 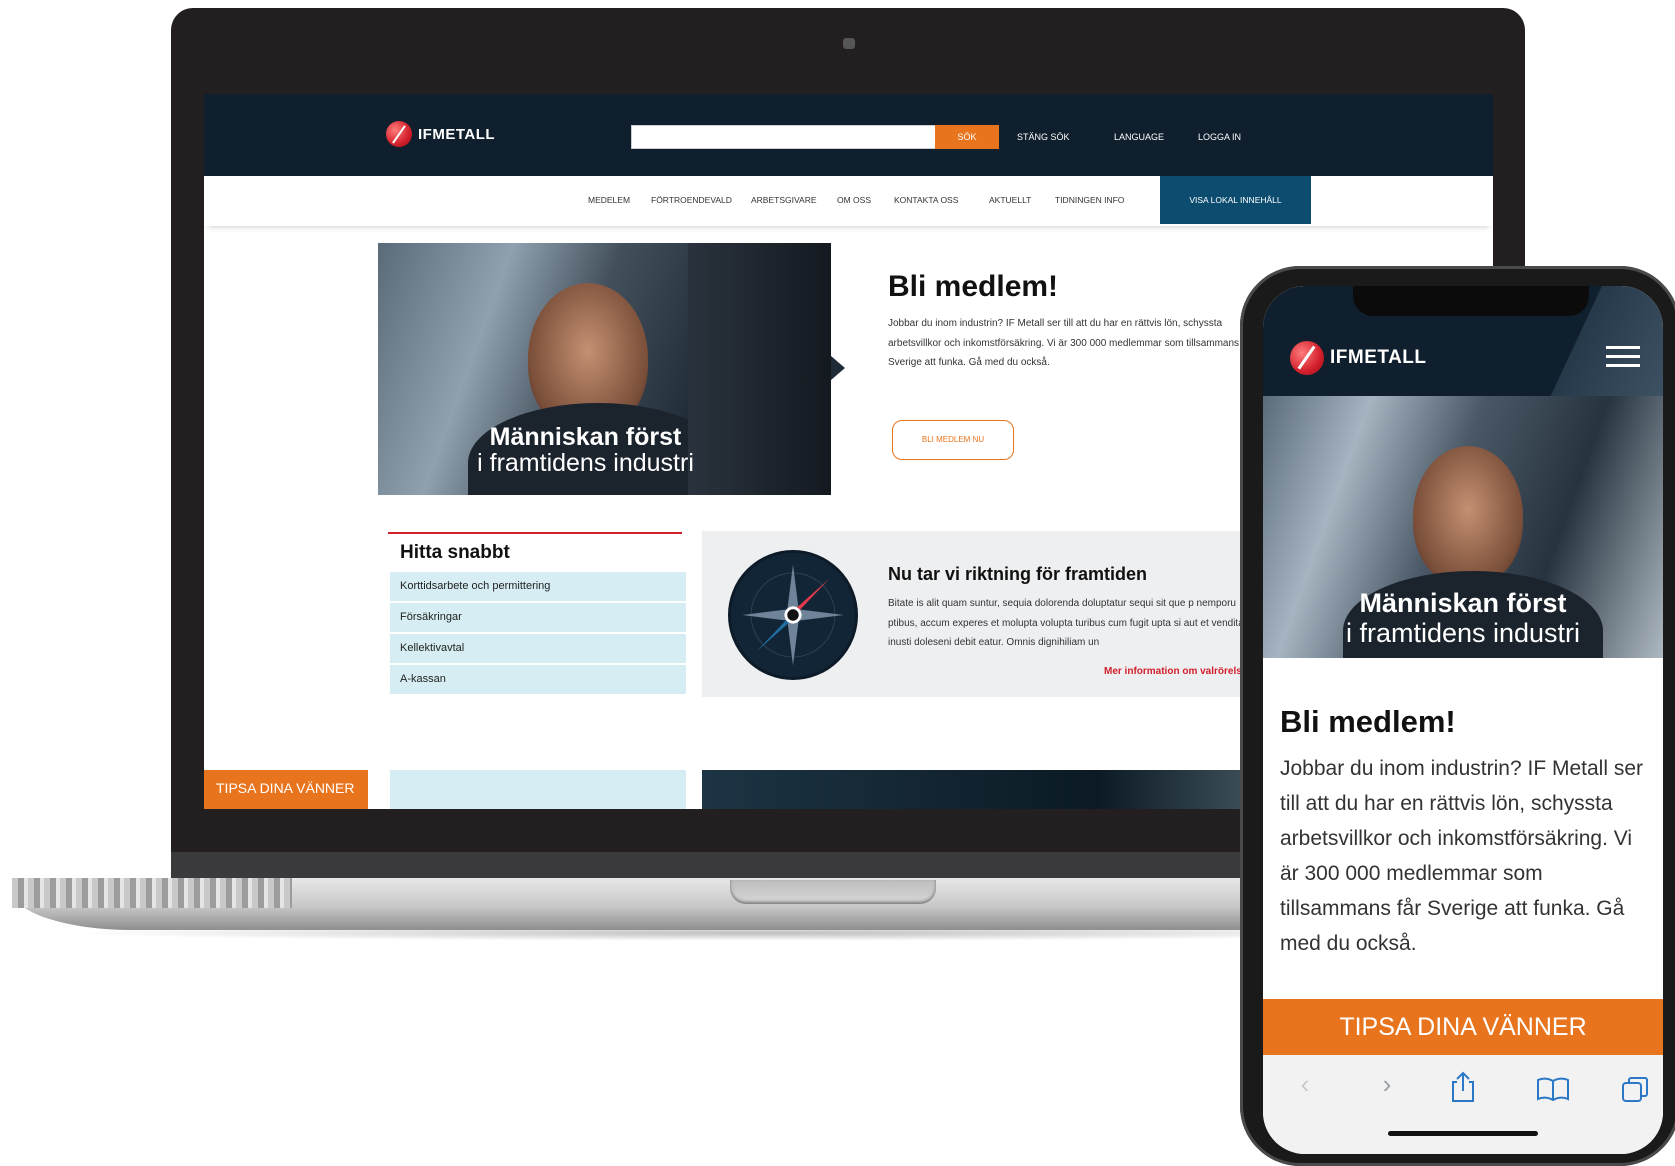 I want to click on mobile-hero-subheading: i framtidens industri, so click(x=1463, y=633).